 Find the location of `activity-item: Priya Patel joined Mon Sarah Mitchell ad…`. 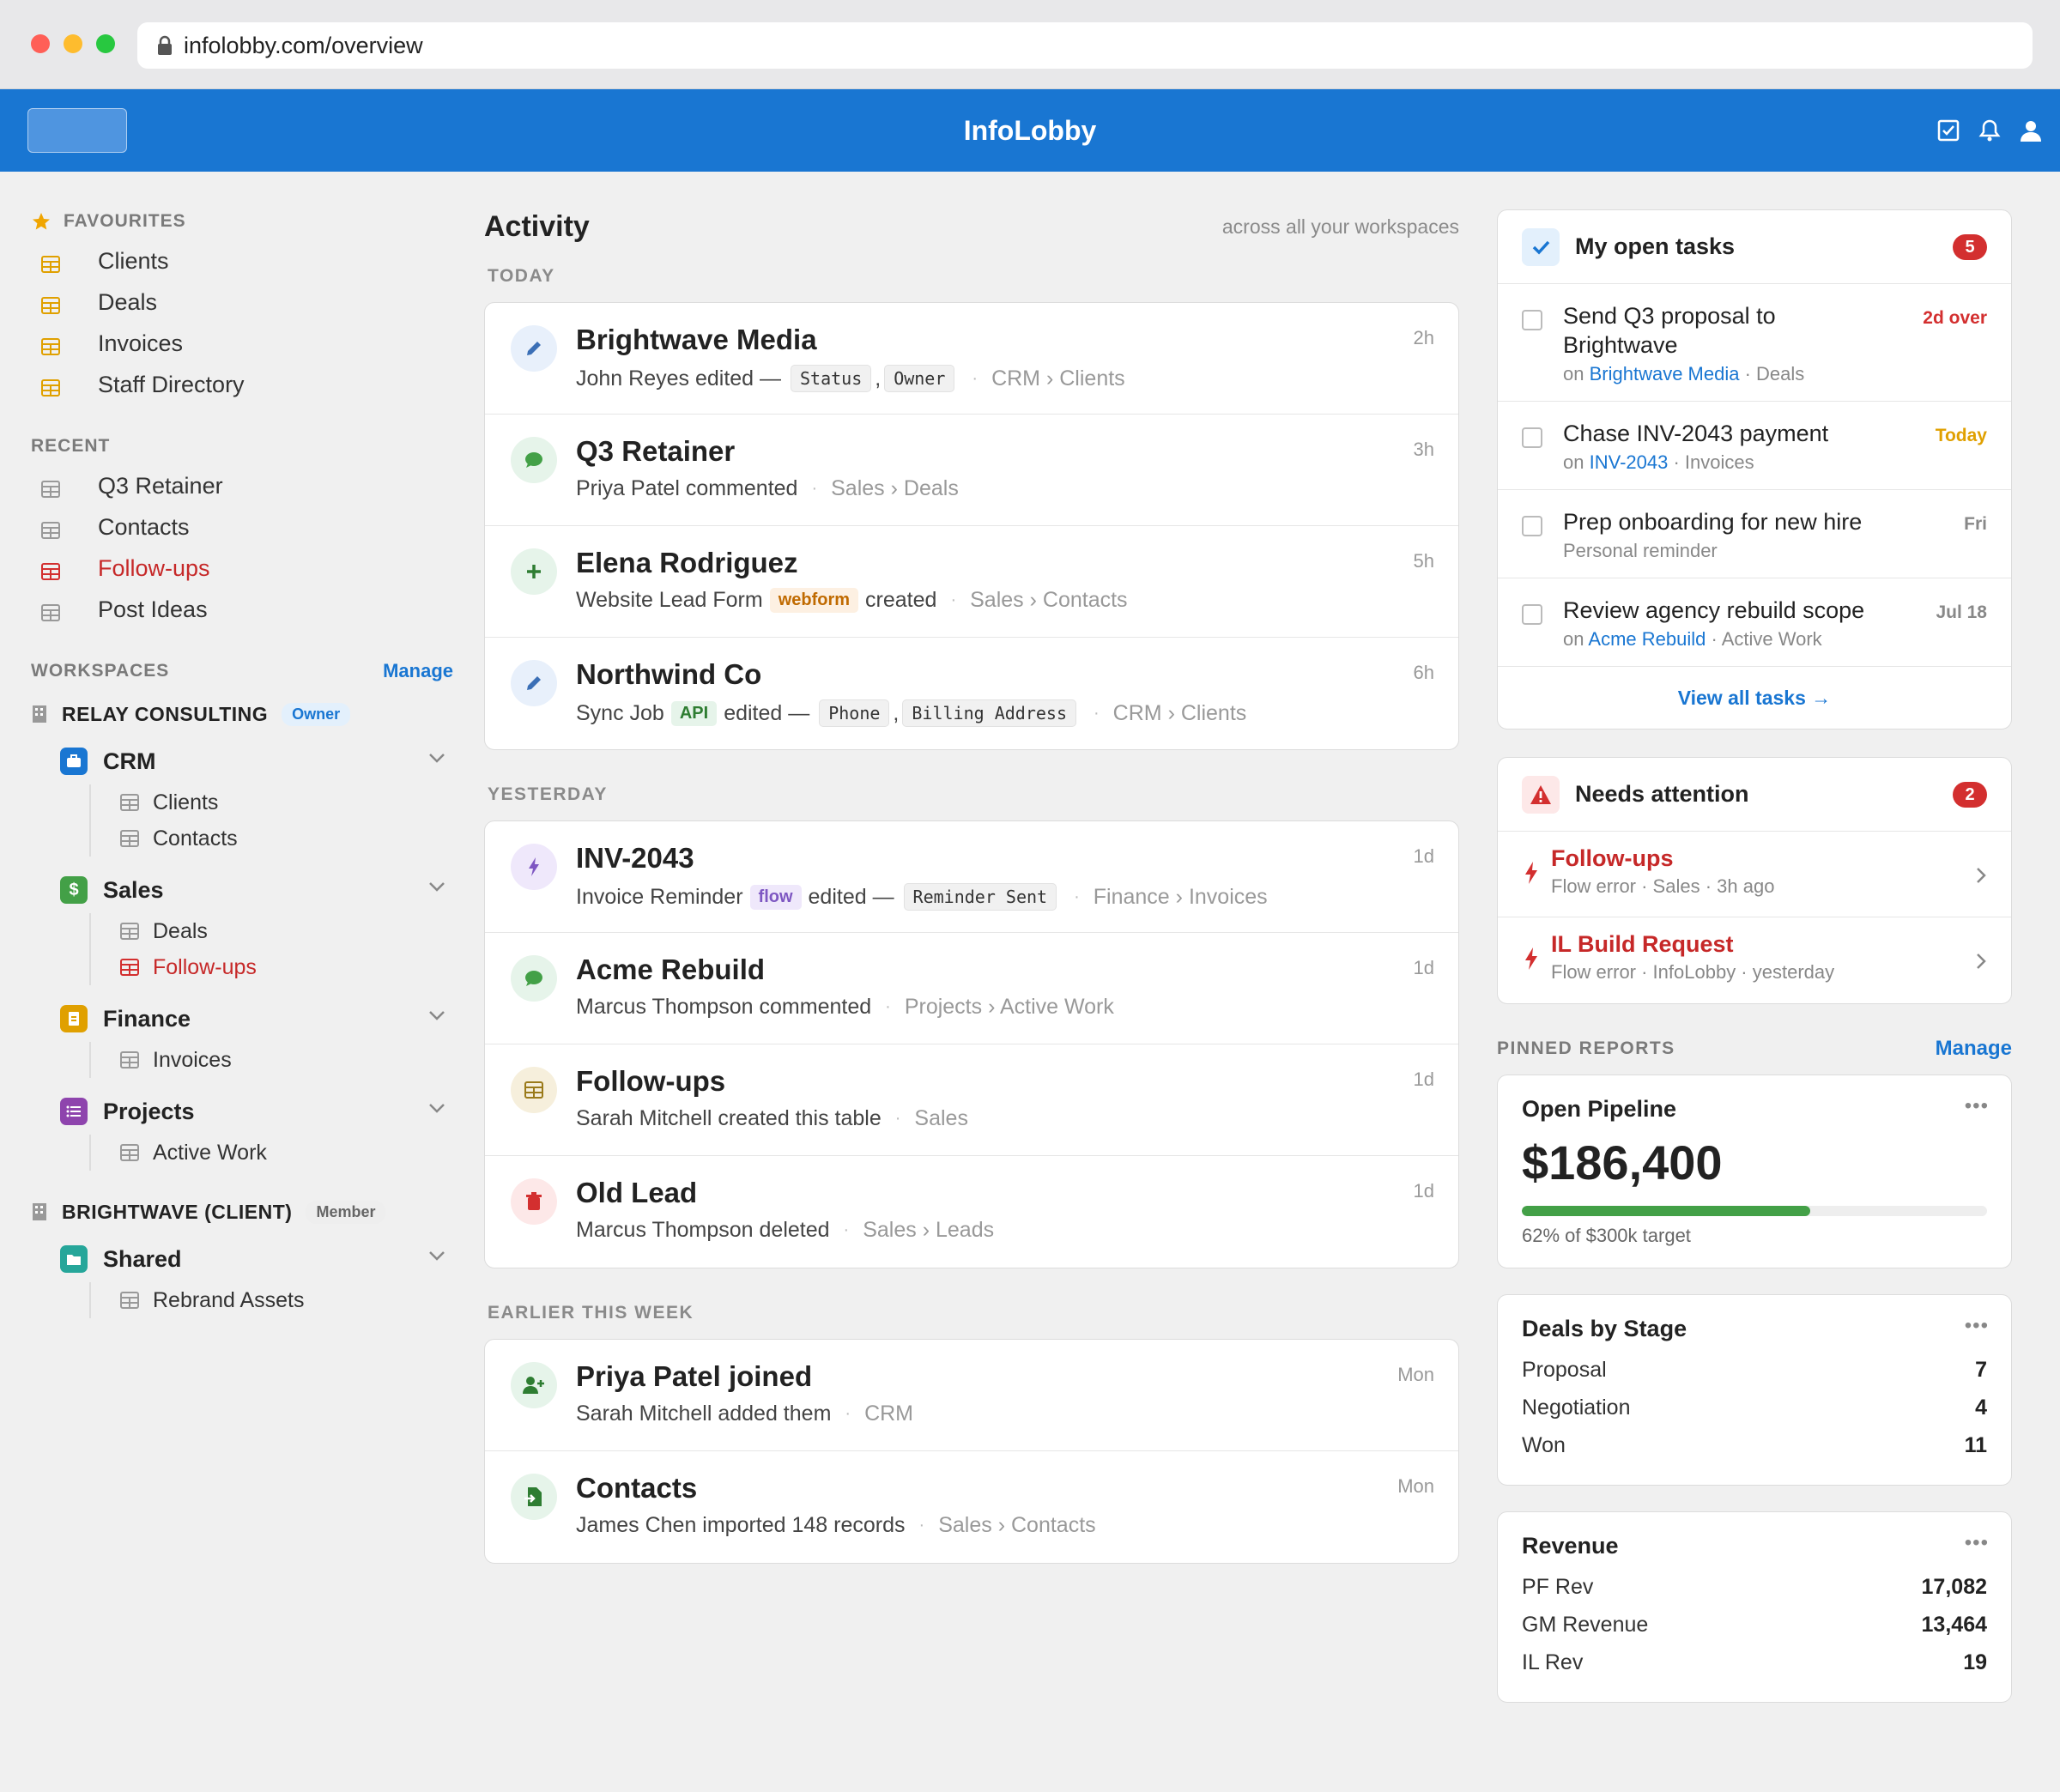

activity-item: Priya Patel joined Mon Sarah Mitchell ad… is located at coordinates (971, 1395).